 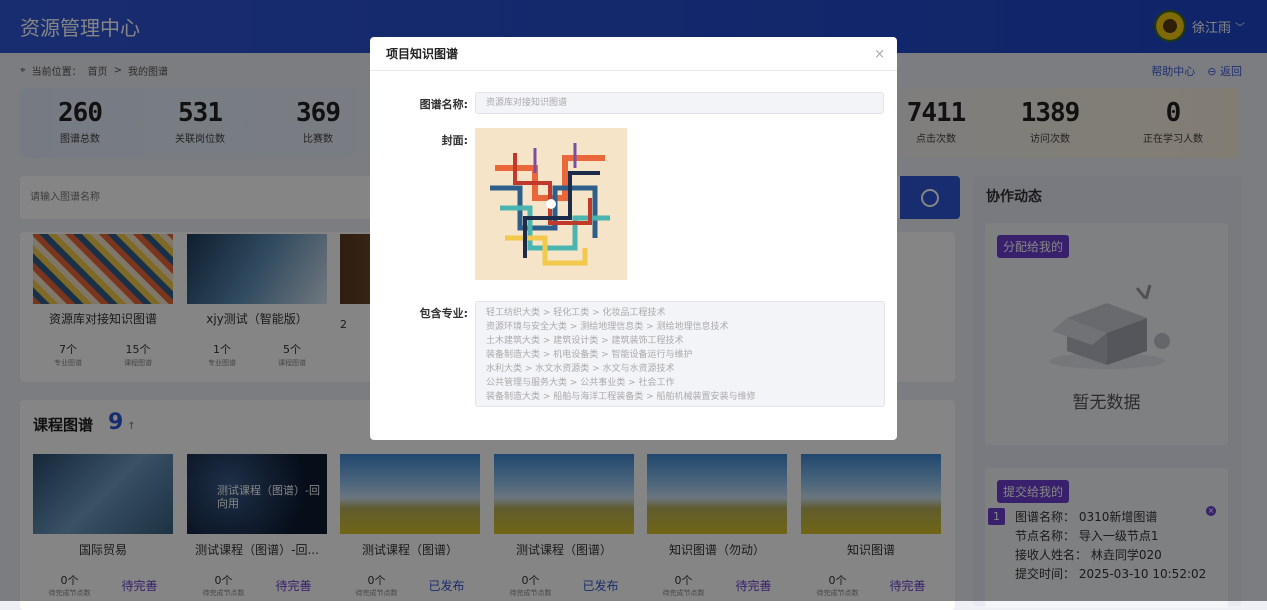 What do you see at coordinates (621, 397) in the screenshot?
I see `major-item: 装备制造大类 > 船舶与海洋工程装备类 > 船舶机械装置安装与维修` at bounding box center [621, 397].